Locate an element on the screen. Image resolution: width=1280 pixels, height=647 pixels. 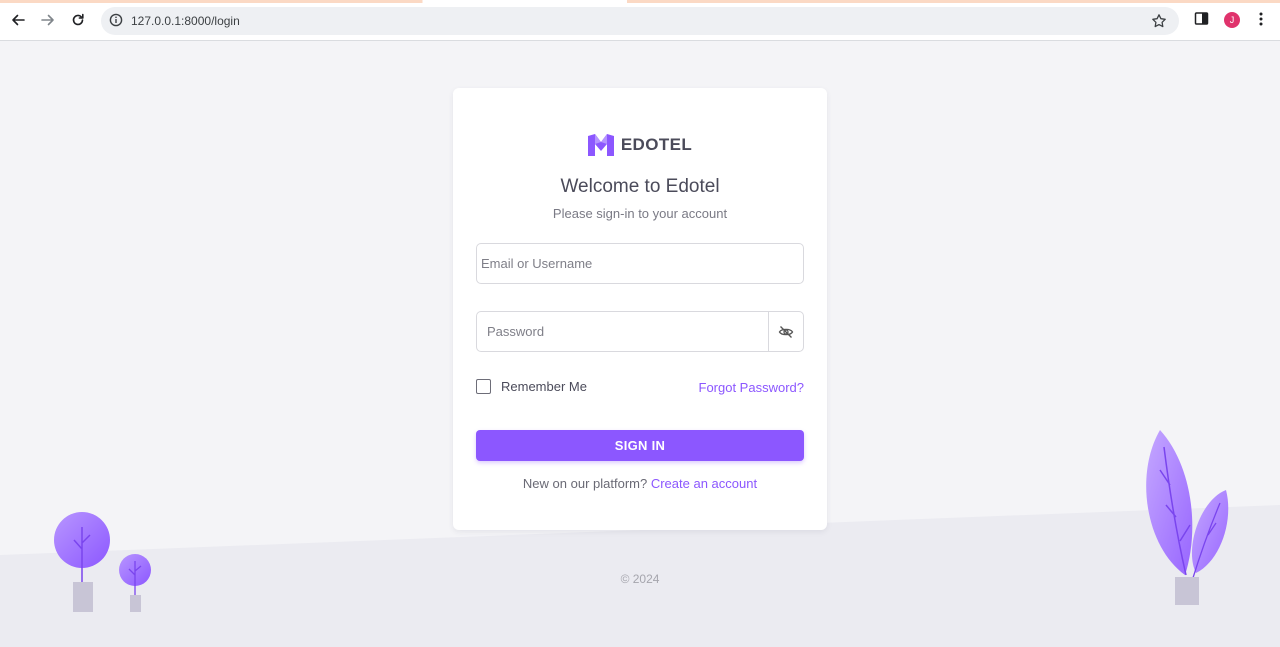
create-account-link: Create an account is located at coordinates (704, 483).